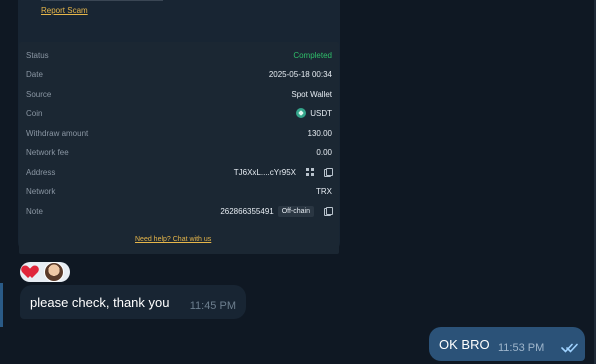  Describe the element at coordinates (179, 211) in the screenshot. I see `row-note: Note 262866355491 Off-chain` at that location.